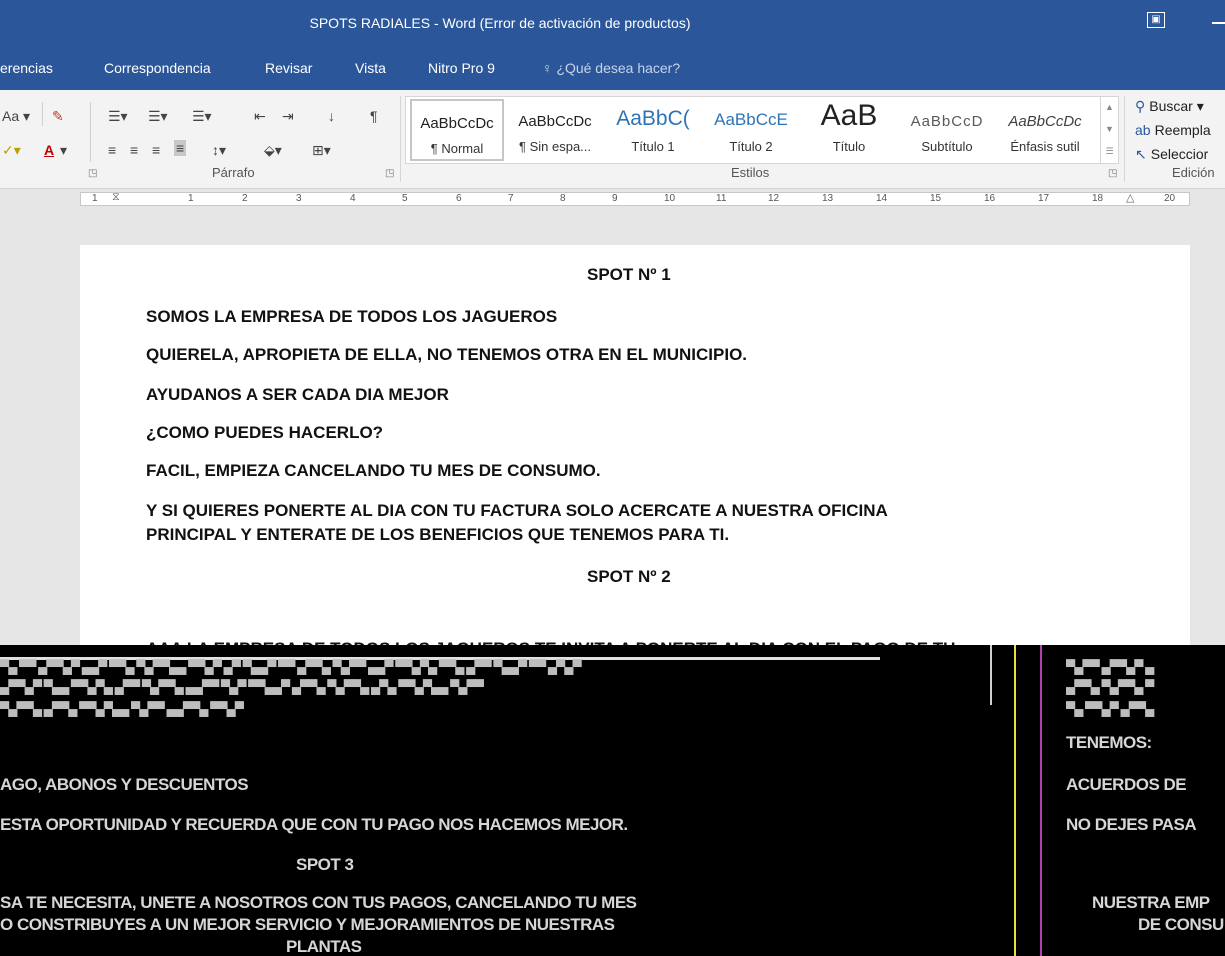 The width and height of the screenshot is (1225, 956). What do you see at coordinates (156, 150) in the screenshot?
I see `align-right-icon: ≡` at bounding box center [156, 150].